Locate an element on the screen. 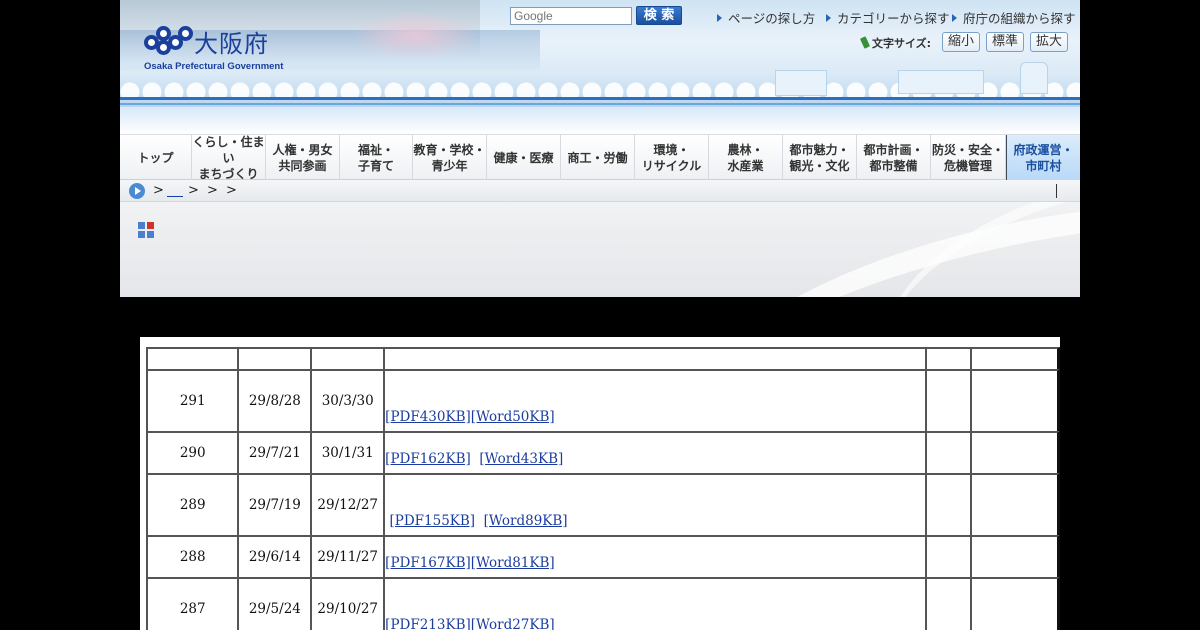 The width and height of the screenshot is (1200, 630). cell-number: 287 is located at coordinates (192, 603).